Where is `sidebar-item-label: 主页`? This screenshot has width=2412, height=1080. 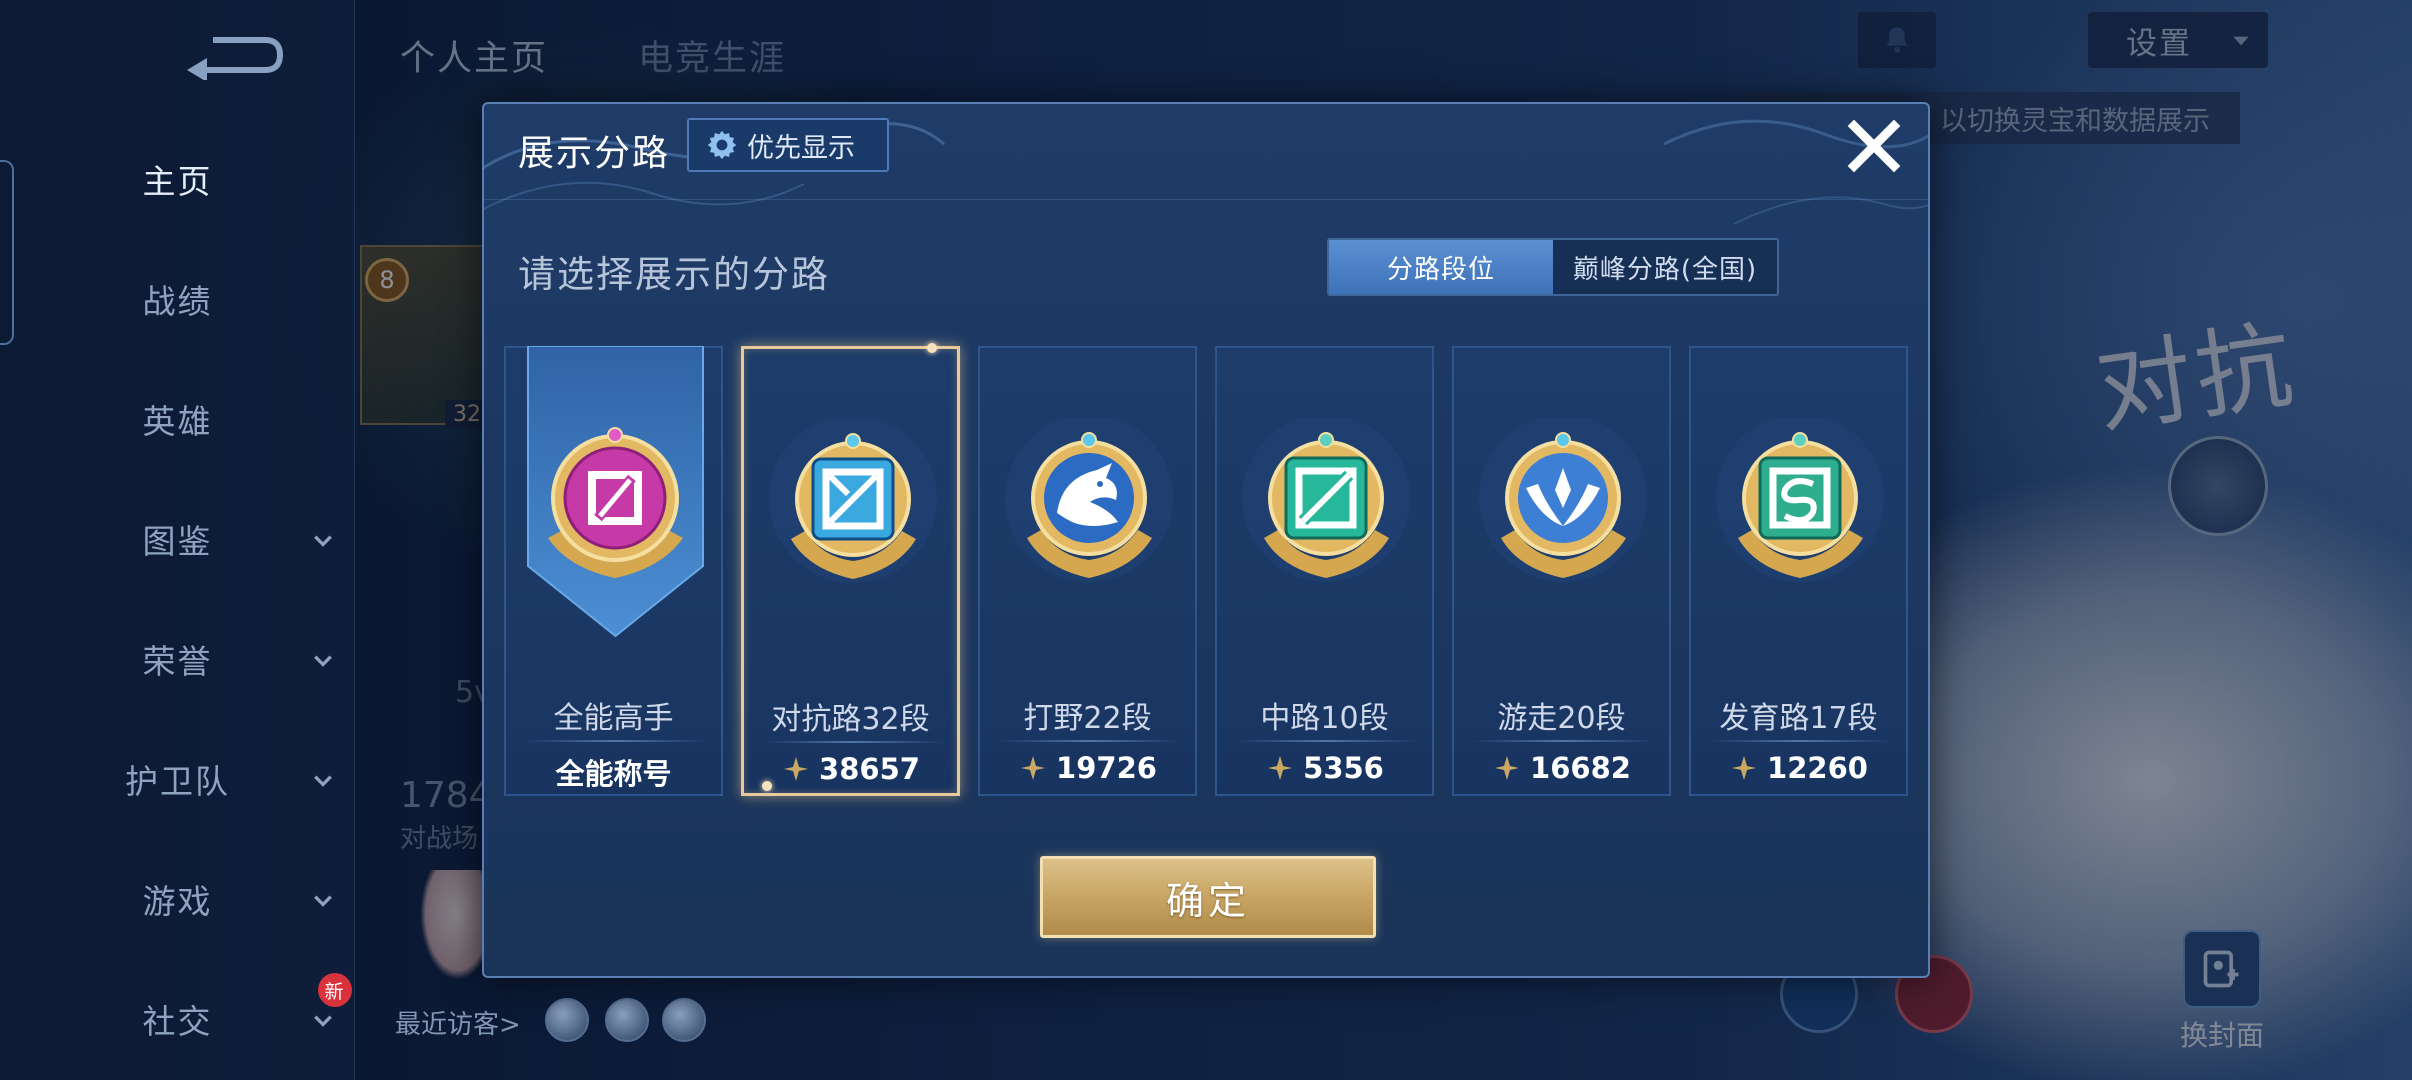
sidebar-item-label: 主页 is located at coordinates (177, 181).